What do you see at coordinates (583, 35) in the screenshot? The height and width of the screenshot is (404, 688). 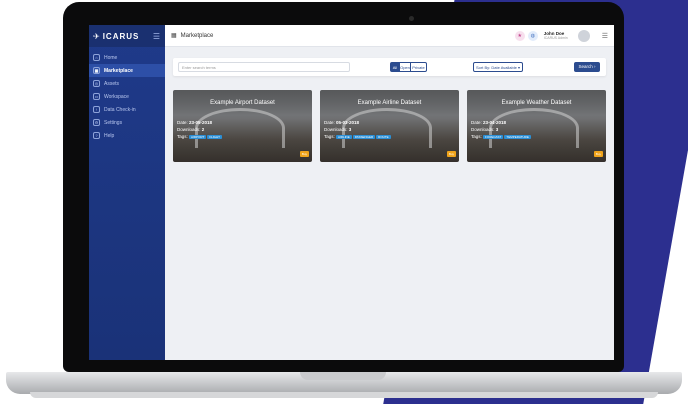 I see `avatar` at bounding box center [583, 35].